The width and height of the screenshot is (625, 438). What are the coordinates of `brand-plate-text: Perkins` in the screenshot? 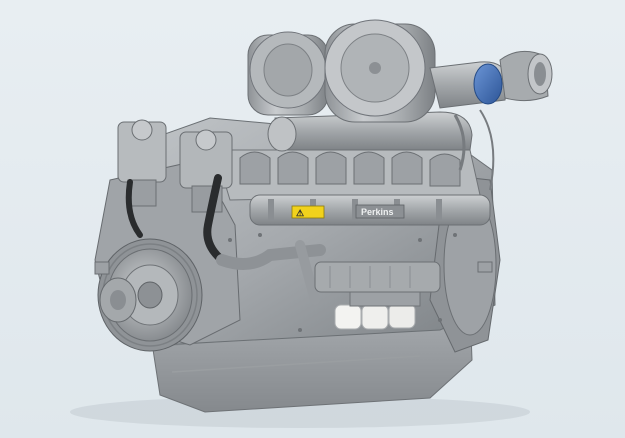 It's located at (377, 212).